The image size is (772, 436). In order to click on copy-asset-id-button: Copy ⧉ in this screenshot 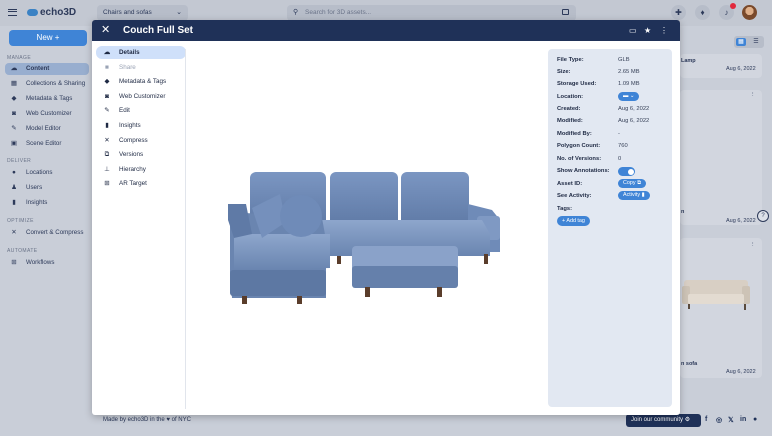, I will do `click(632, 183)`.